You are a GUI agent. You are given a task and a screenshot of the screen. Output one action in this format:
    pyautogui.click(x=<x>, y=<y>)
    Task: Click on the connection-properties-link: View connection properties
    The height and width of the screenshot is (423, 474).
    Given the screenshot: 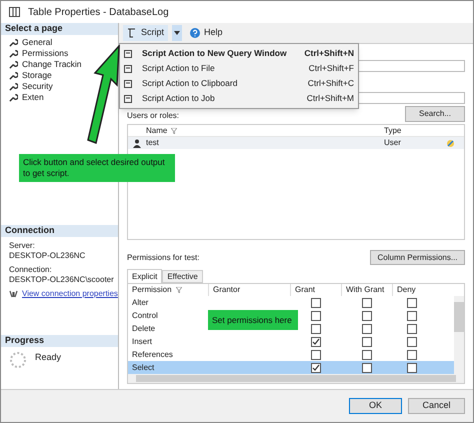 What is the action you would take?
    pyautogui.click(x=70, y=294)
    